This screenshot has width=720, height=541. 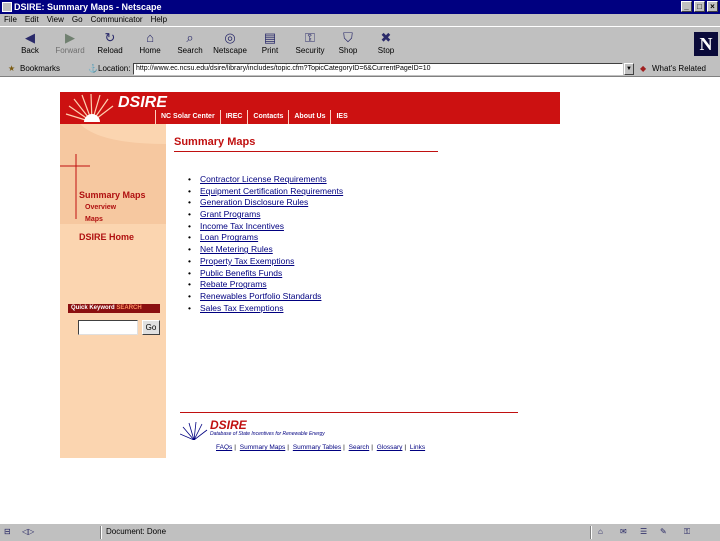 What do you see at coordinates (190, 37) in the screenshot?
I see `search-icon: ⌕` at bounding box center [190, 37].